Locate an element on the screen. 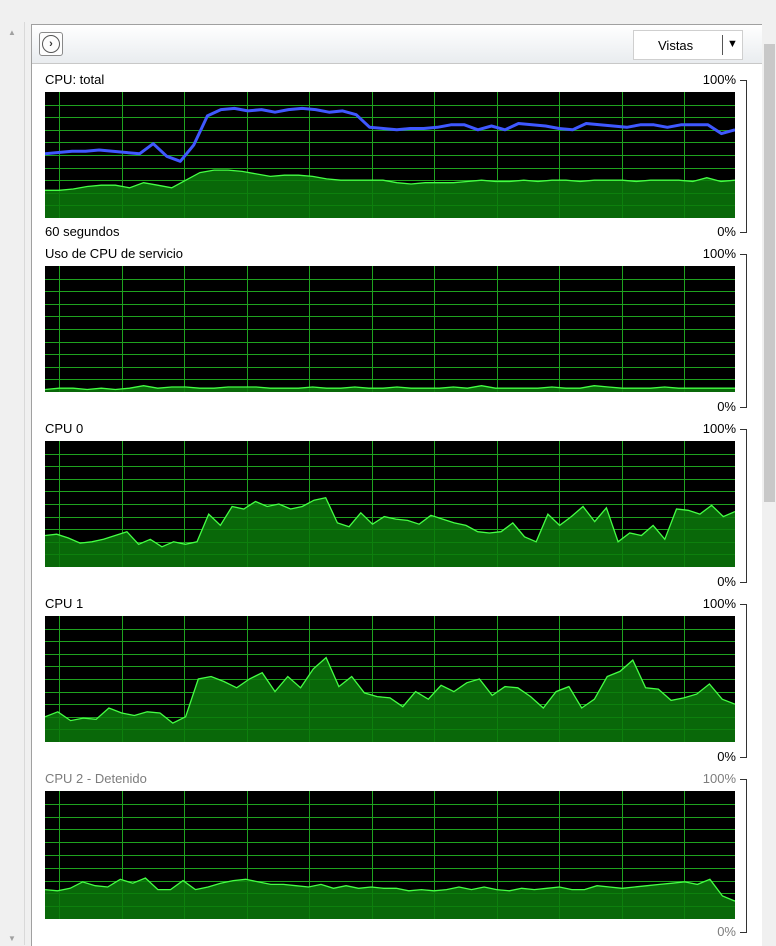  dropdown-separator is located at coordinates (722, 45).